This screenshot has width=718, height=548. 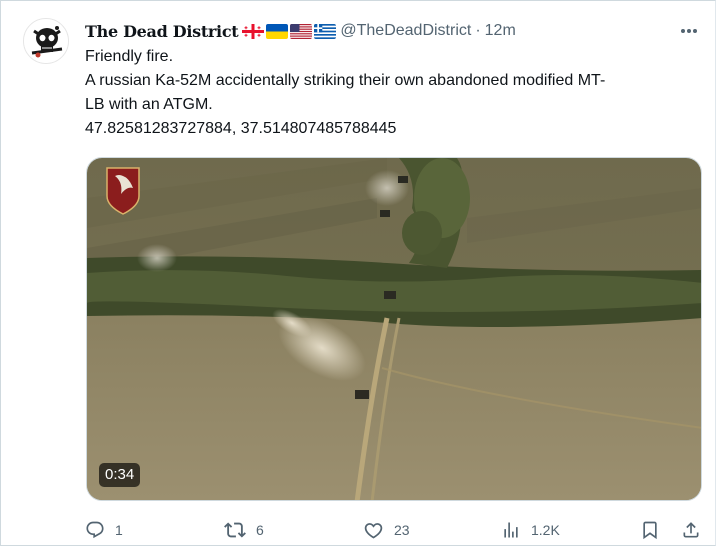 I want to click on flag-emojis, so click(x=289, y=31).